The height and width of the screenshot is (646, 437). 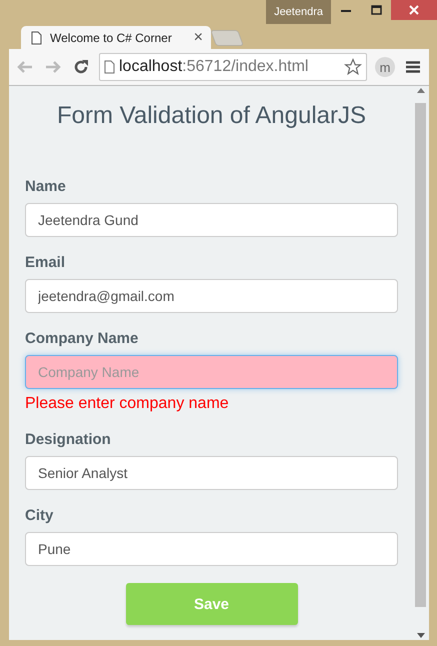 What do you see at coordinates (211, 372) in the screenshot?
I see `input-field: Company Name` at bounding box center [211, 372].